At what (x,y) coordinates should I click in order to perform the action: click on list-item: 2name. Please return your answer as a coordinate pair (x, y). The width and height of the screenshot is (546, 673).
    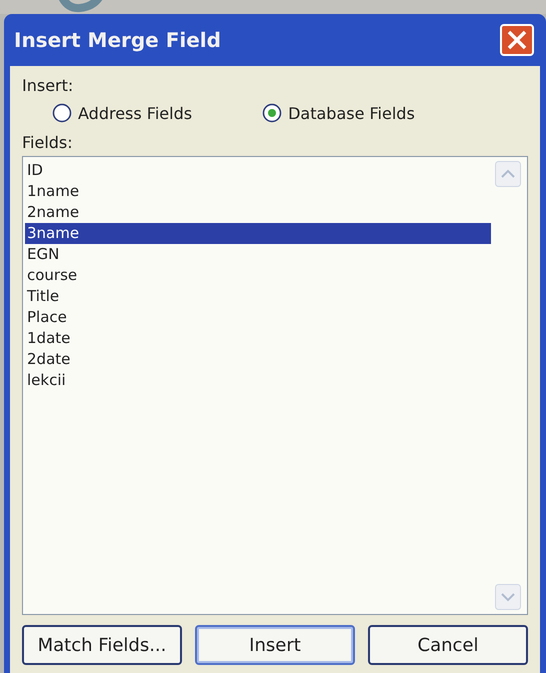
    Looking at the image, I should click on (258, 212).